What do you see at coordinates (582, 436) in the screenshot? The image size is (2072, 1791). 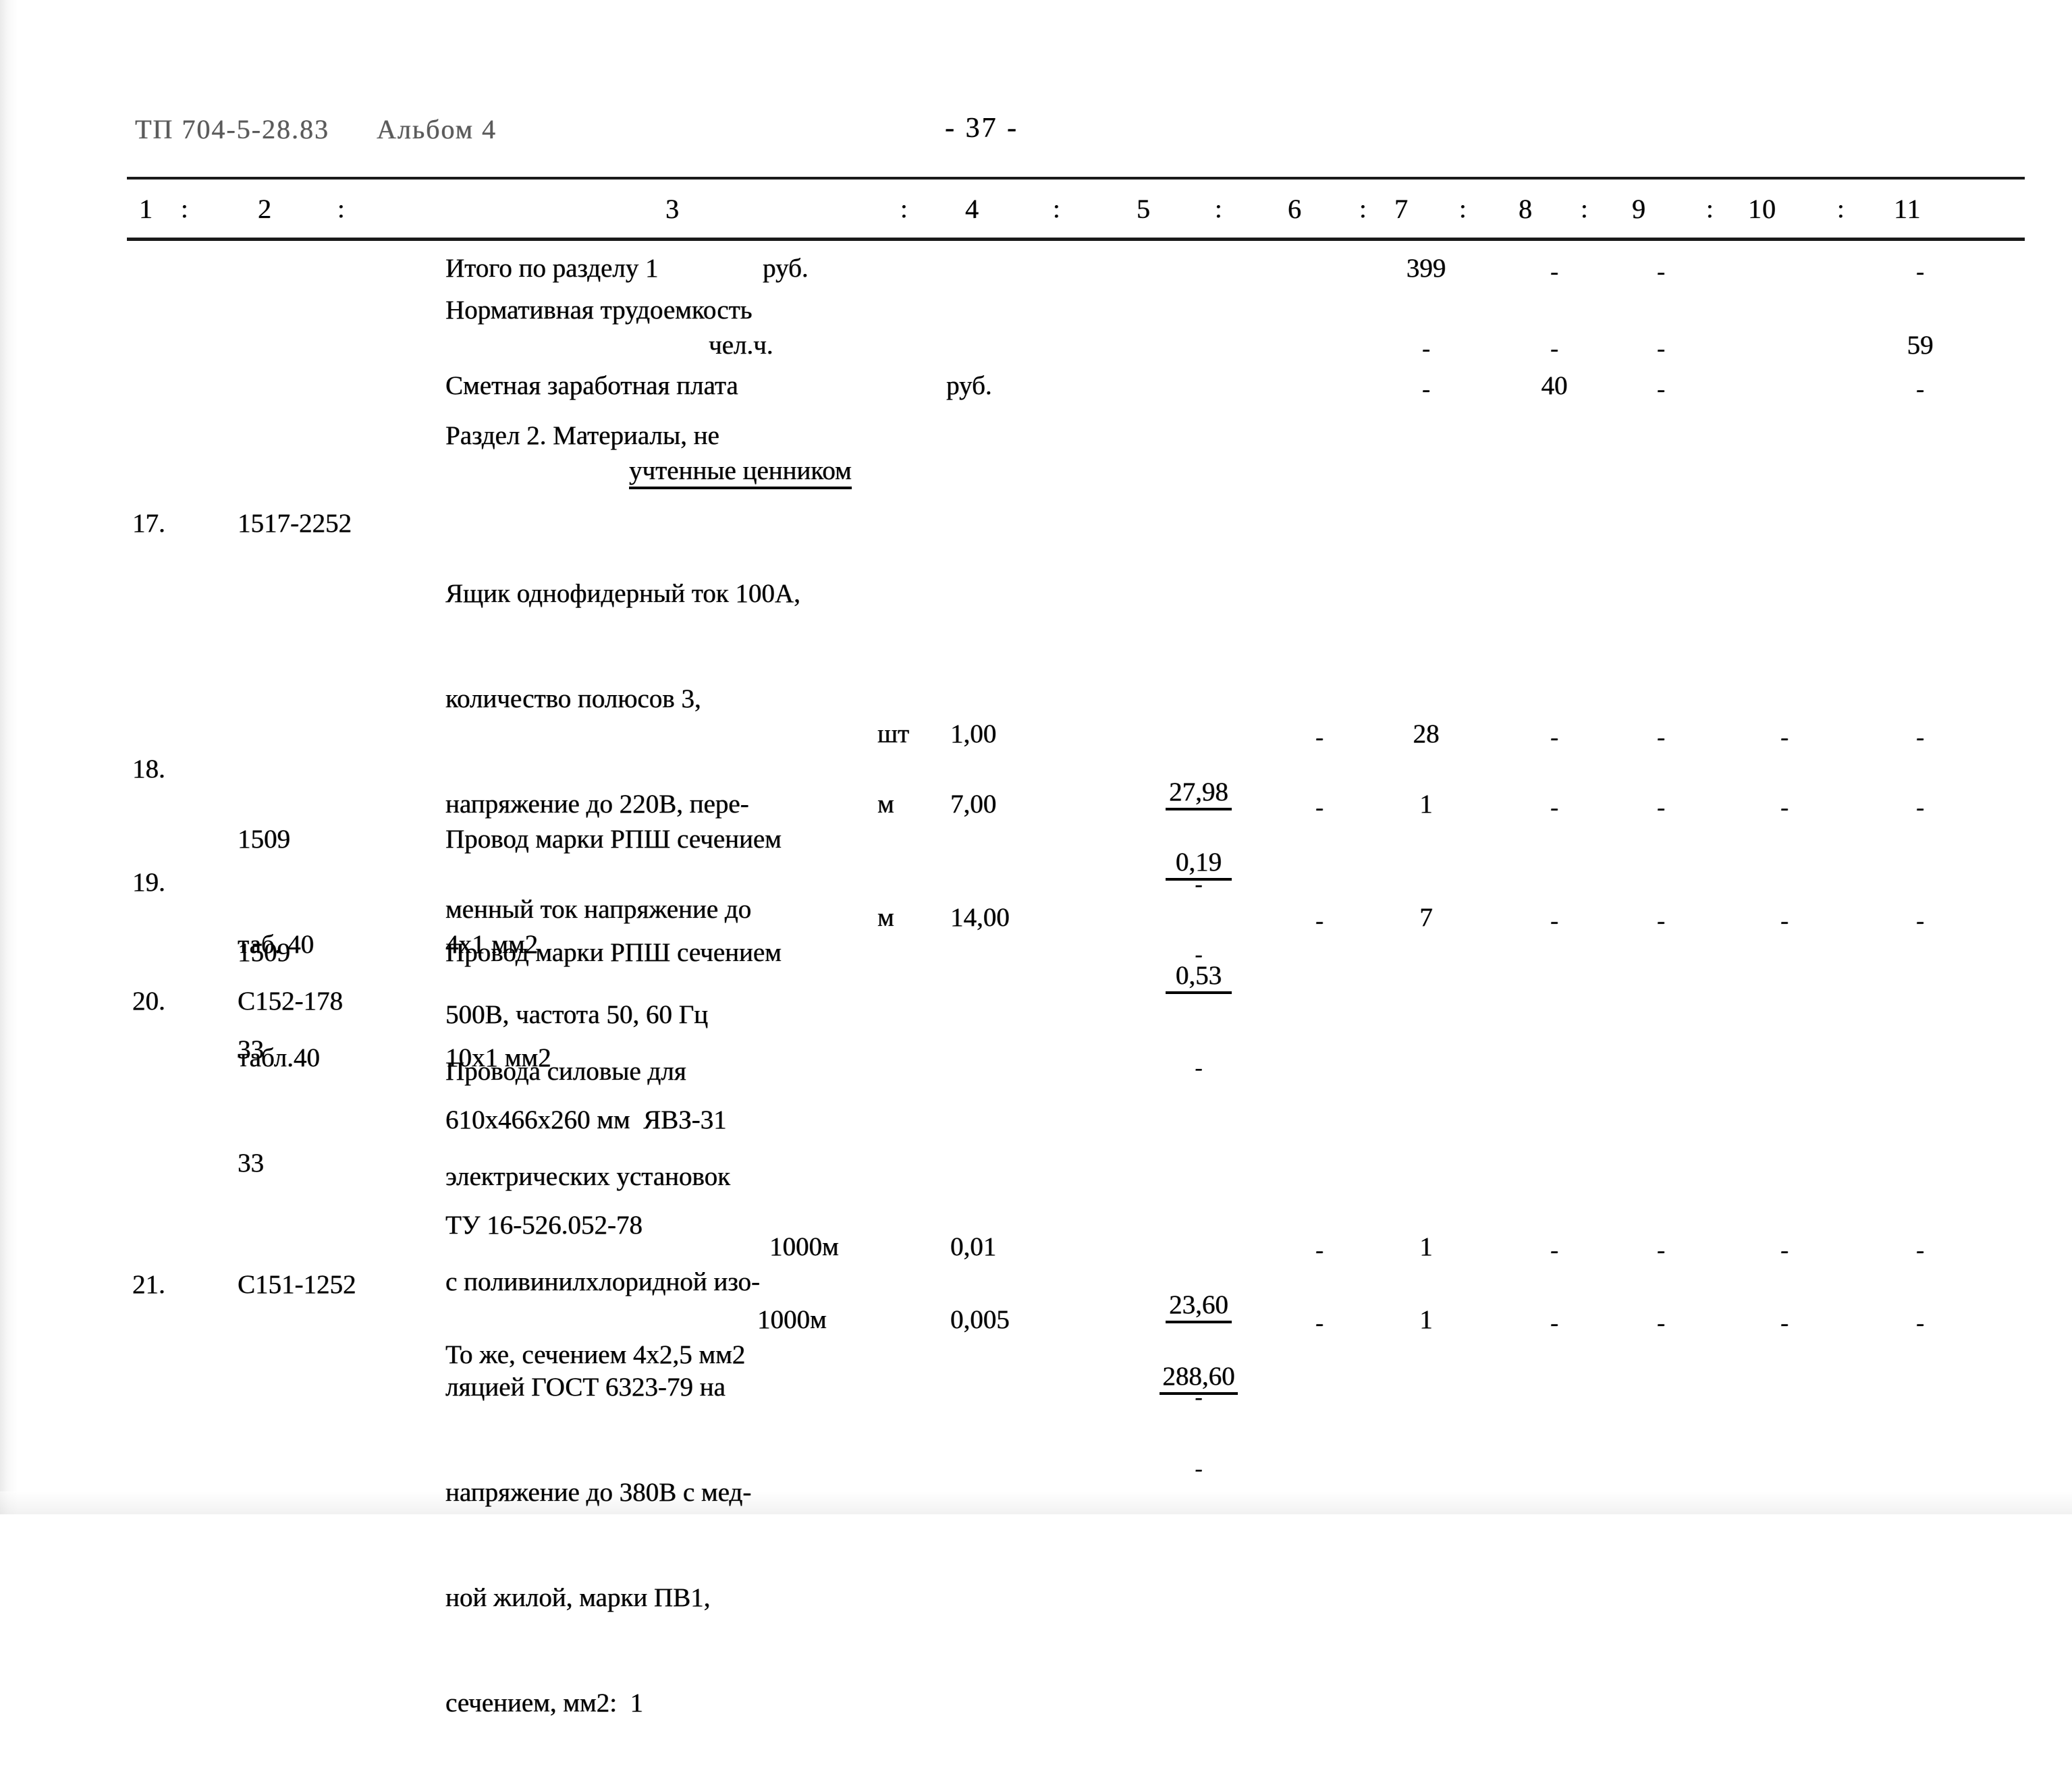 I see `section-title-line1: Раздел 2. Материалы, не` at bounding box center [582, 436].